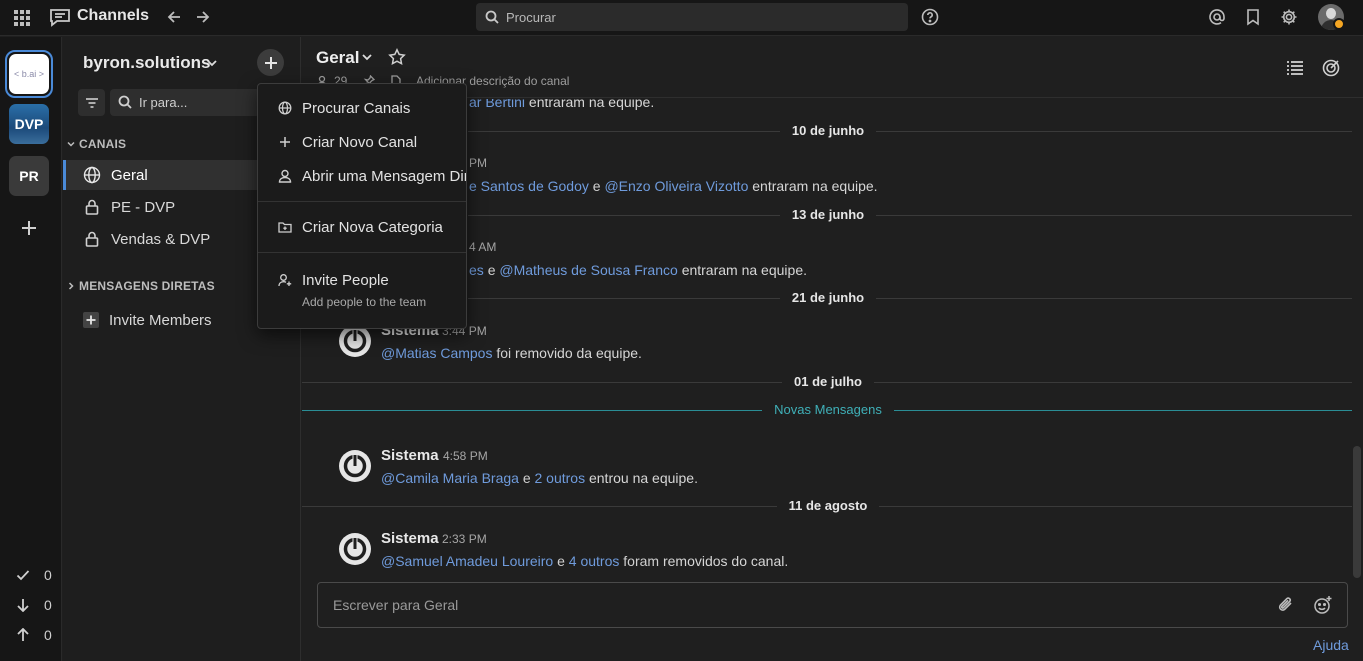 The height and width of the screenshot is (661, 1363). What do you see at coordinates (723, 561) in the screenshot?
I see `message-text: removidos do canal` at bounding box center [723, 561].